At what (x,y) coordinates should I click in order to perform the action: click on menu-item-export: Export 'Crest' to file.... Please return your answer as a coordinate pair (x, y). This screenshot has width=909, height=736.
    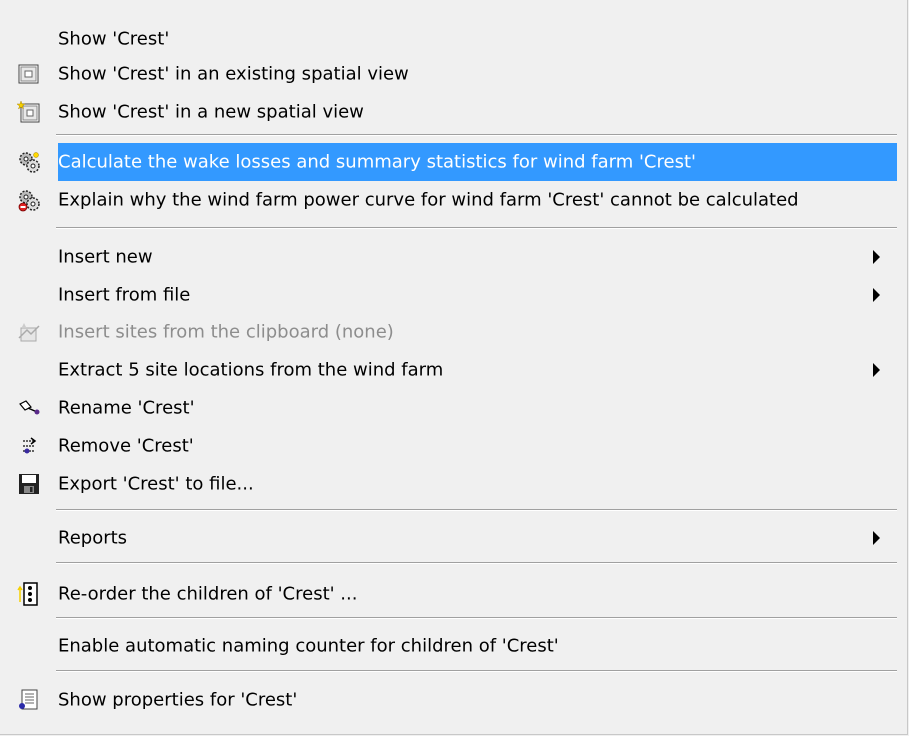
    Looking at the image, I should click on (454, 484).